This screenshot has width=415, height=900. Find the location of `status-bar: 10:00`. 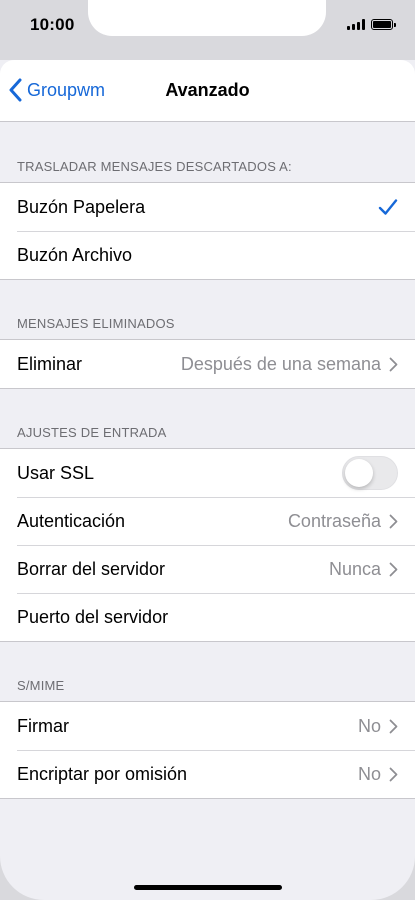

status-bar: 10:00 is located at coordinates (207, 30).